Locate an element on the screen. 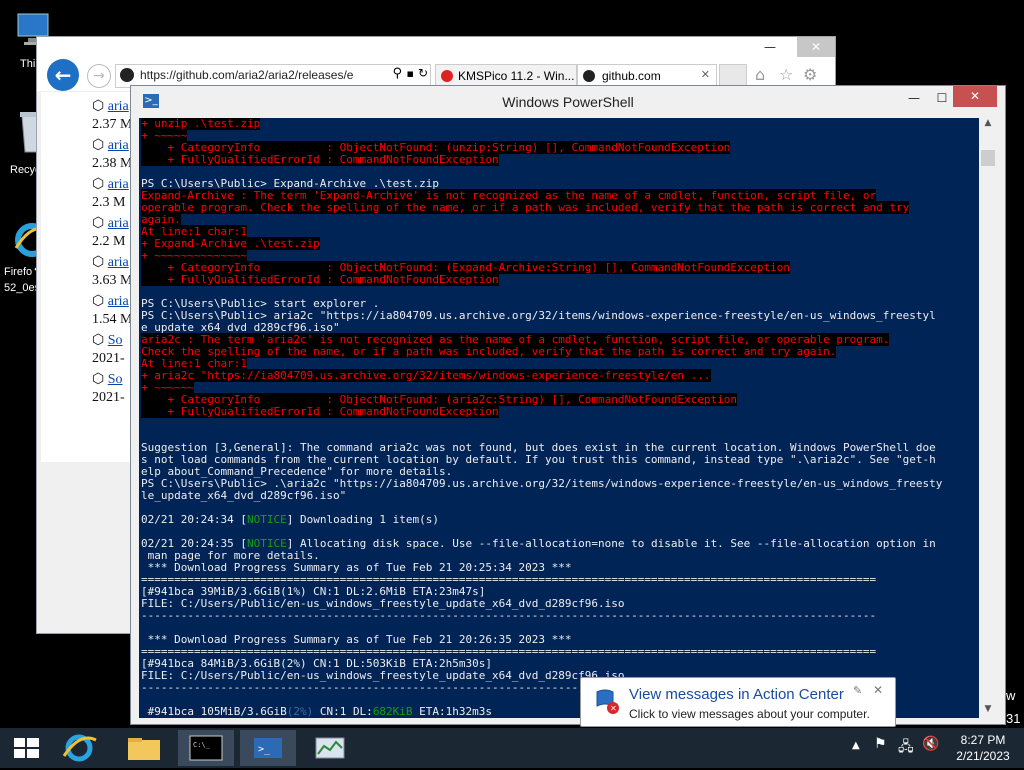 The height and width of the screenshot is (770, 1024). close-tab-icon: ✕ is located at coordinates (705, 74).